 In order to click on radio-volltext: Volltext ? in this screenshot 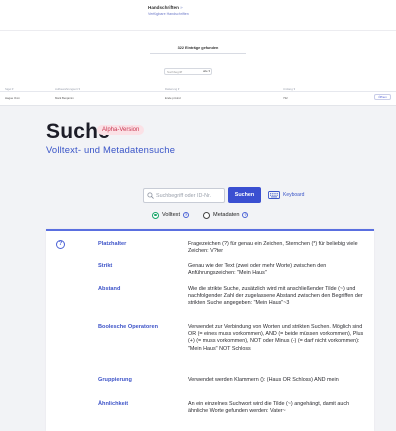, I will do `click(171, 215)`.